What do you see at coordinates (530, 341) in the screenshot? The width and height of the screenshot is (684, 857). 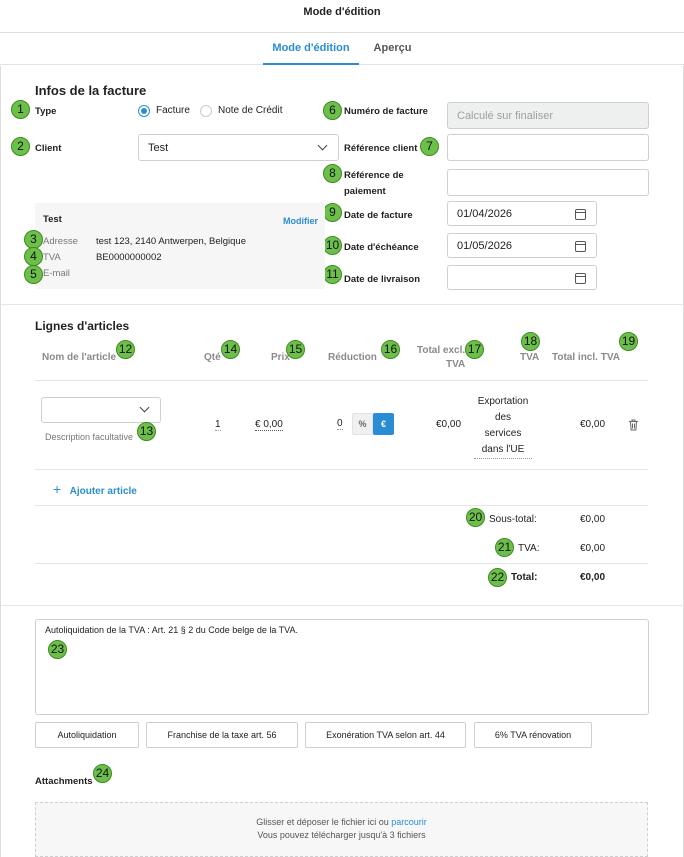 I see `badge-18: 18` at bounding box center [530, 341].